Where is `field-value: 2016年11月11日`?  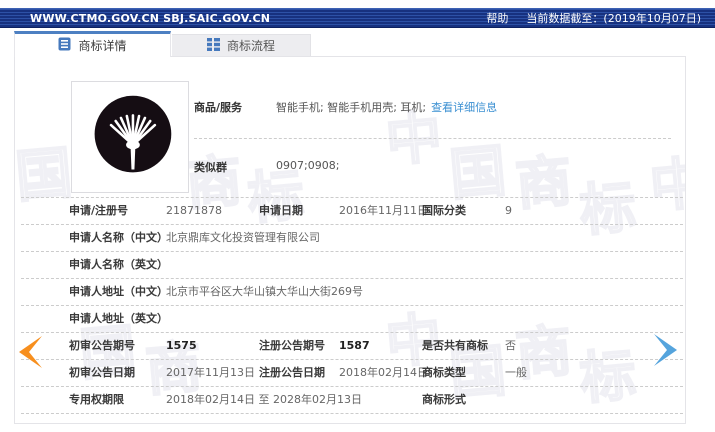
field-value: 2016年11月11日 is located at coordinates (383, 210).